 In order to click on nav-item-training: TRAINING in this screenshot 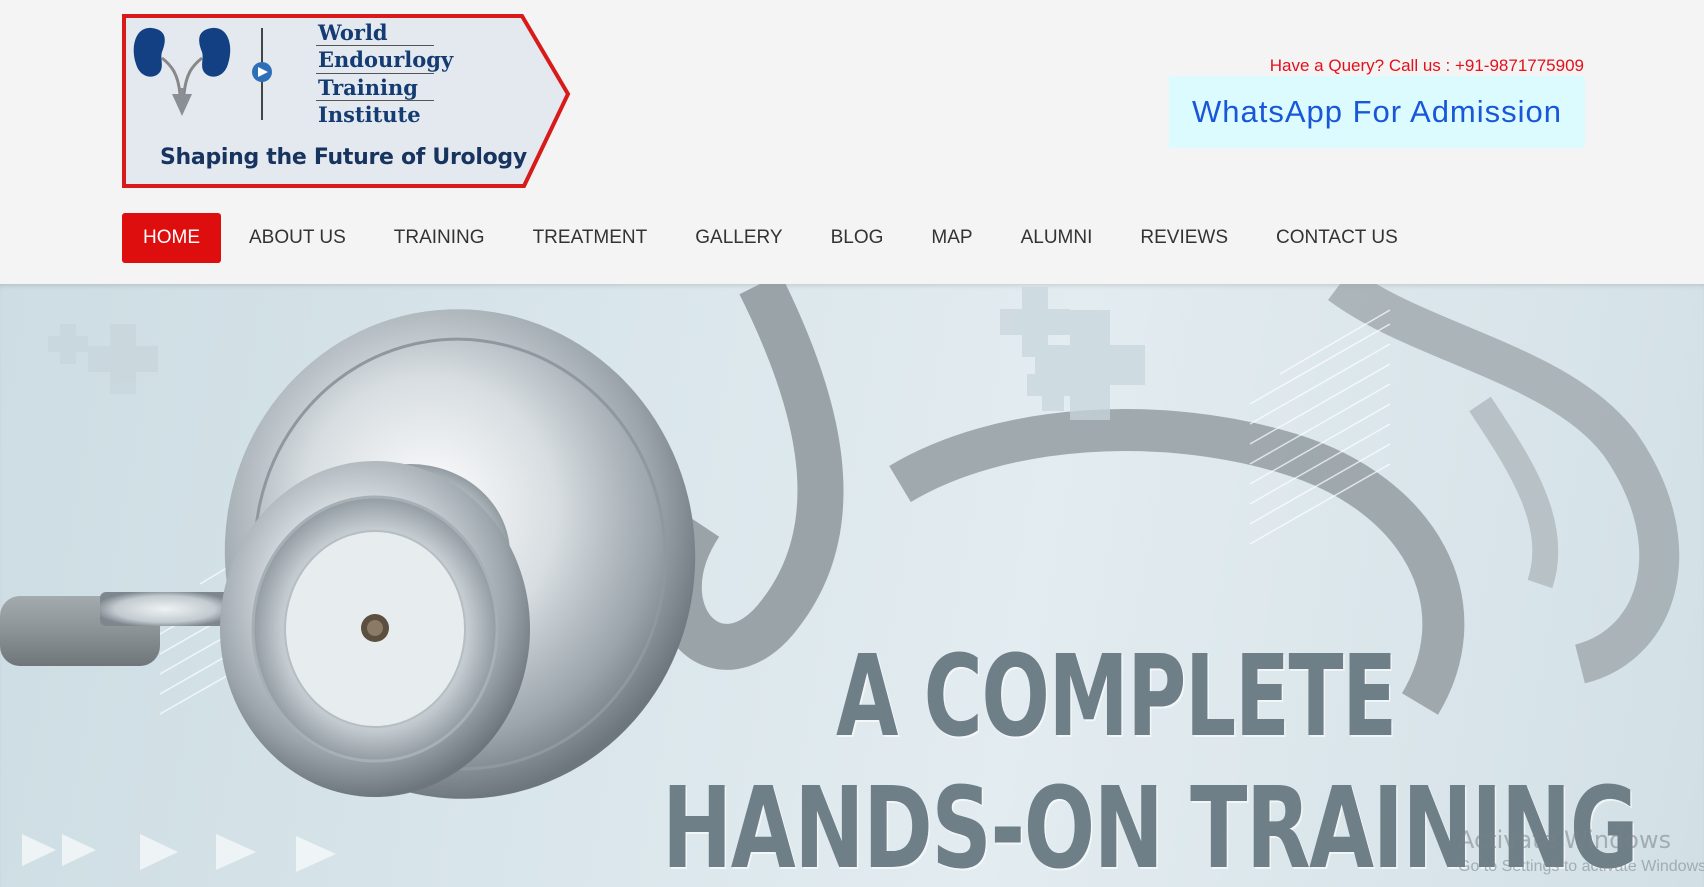, I will do `click(439, 238)`.